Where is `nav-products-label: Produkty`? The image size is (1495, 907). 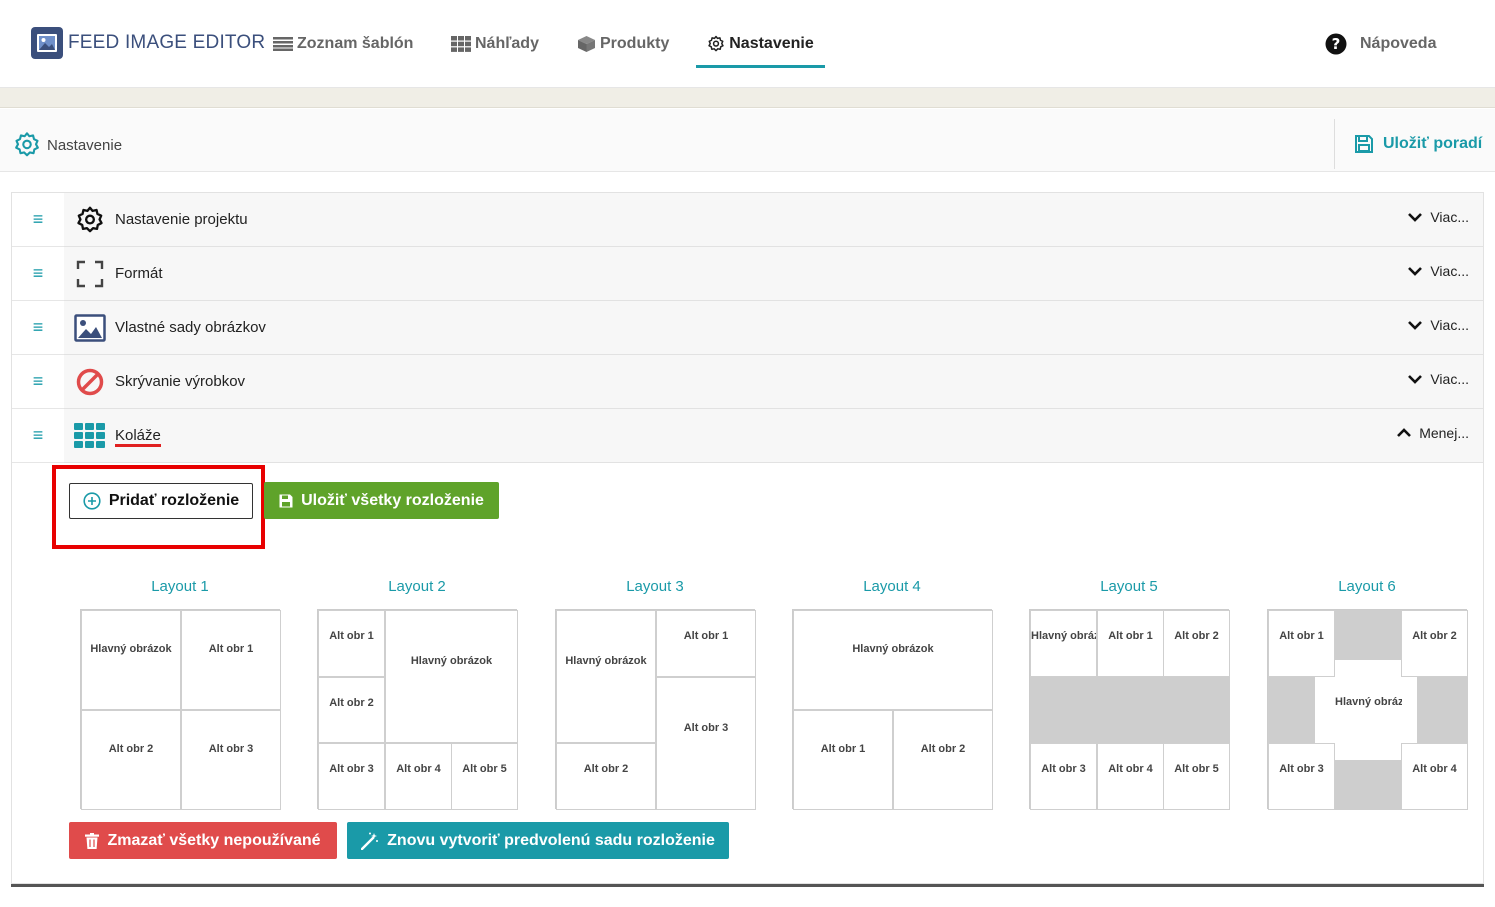
nav-products-label: Produkty is located at coordinates (635, 43).